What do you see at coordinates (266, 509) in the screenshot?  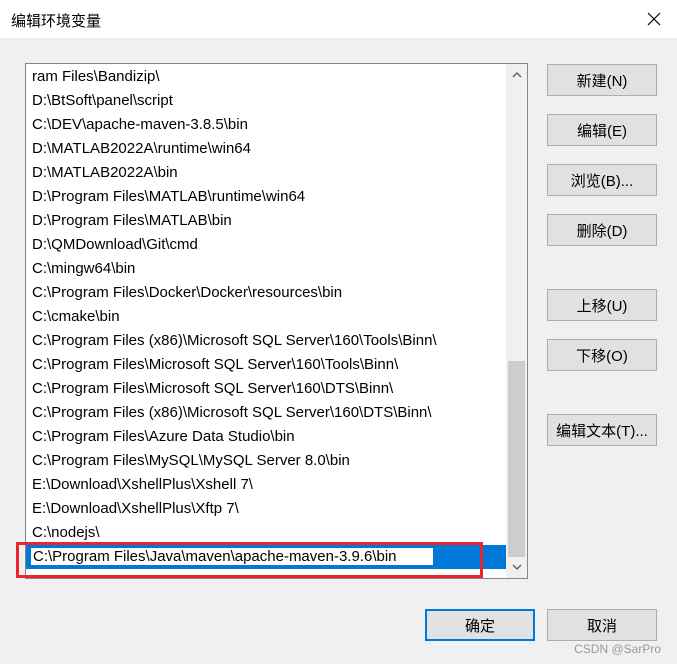 I see `path-list-item: E:\Download\XshellPlus\Xftp 7\` at bounding box center [266, 509].